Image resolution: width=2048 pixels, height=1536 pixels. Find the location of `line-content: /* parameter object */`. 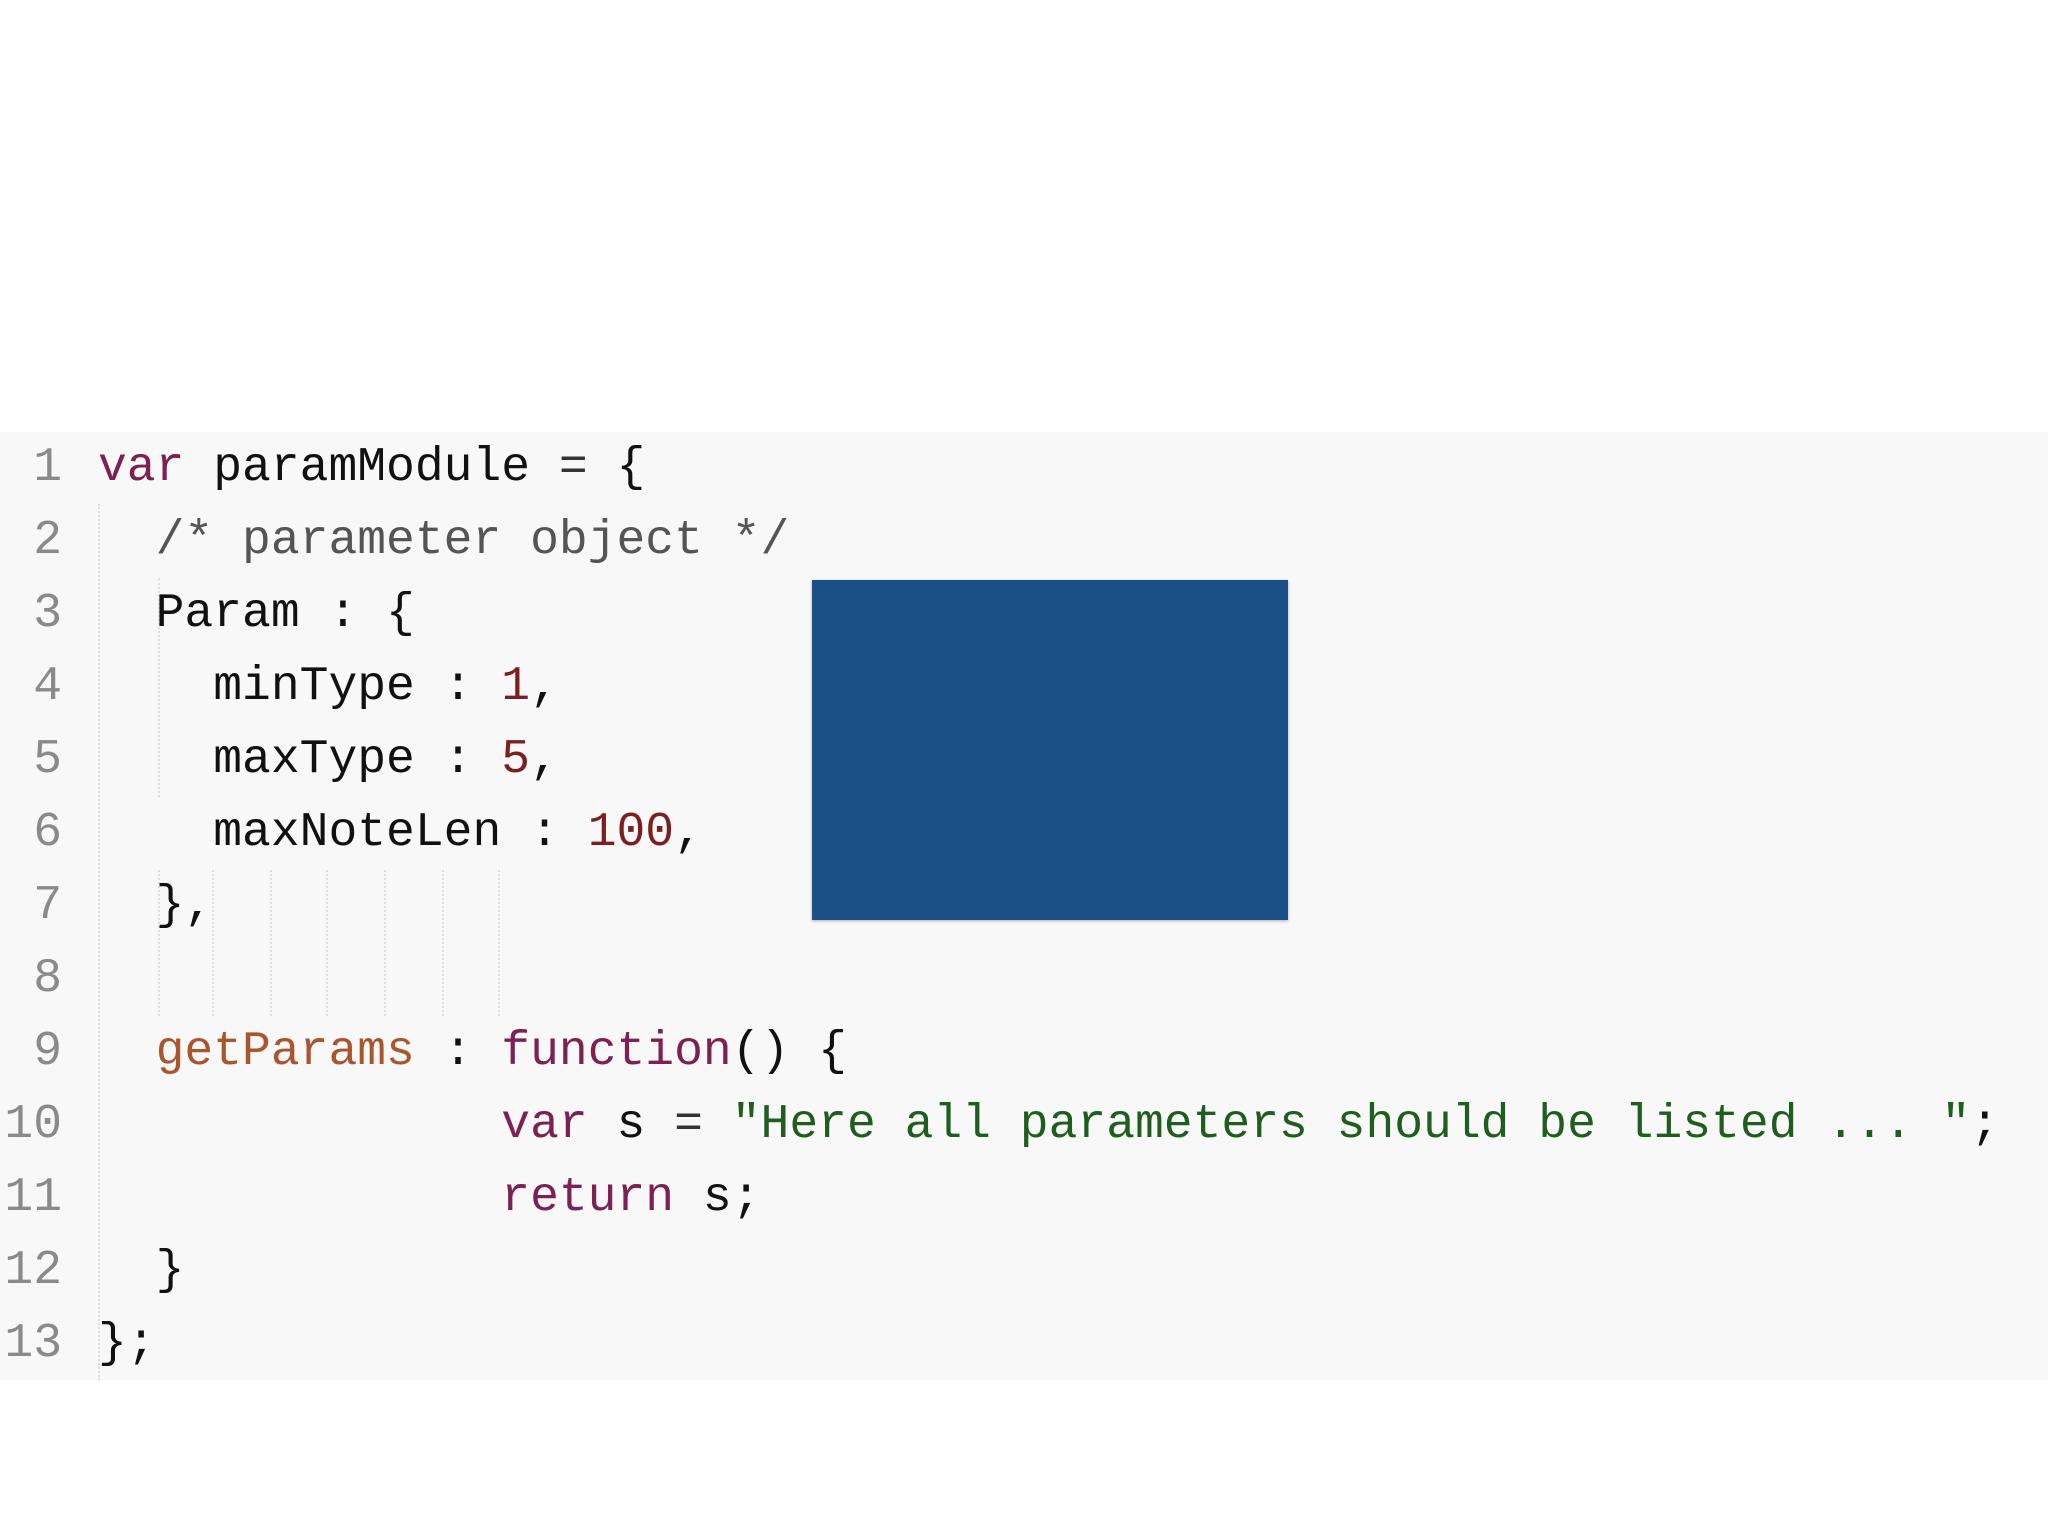

line-content: /* parameter object */ is located at coordinates (444, 541).